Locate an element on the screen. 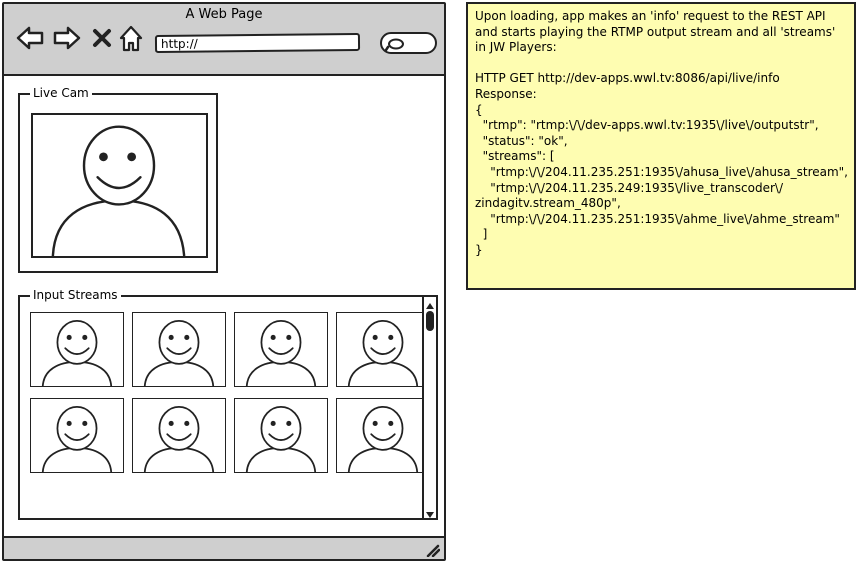 The height and width of the screenshot is (565, 859). address-bar: http:// is located at coordinates (257, 43).